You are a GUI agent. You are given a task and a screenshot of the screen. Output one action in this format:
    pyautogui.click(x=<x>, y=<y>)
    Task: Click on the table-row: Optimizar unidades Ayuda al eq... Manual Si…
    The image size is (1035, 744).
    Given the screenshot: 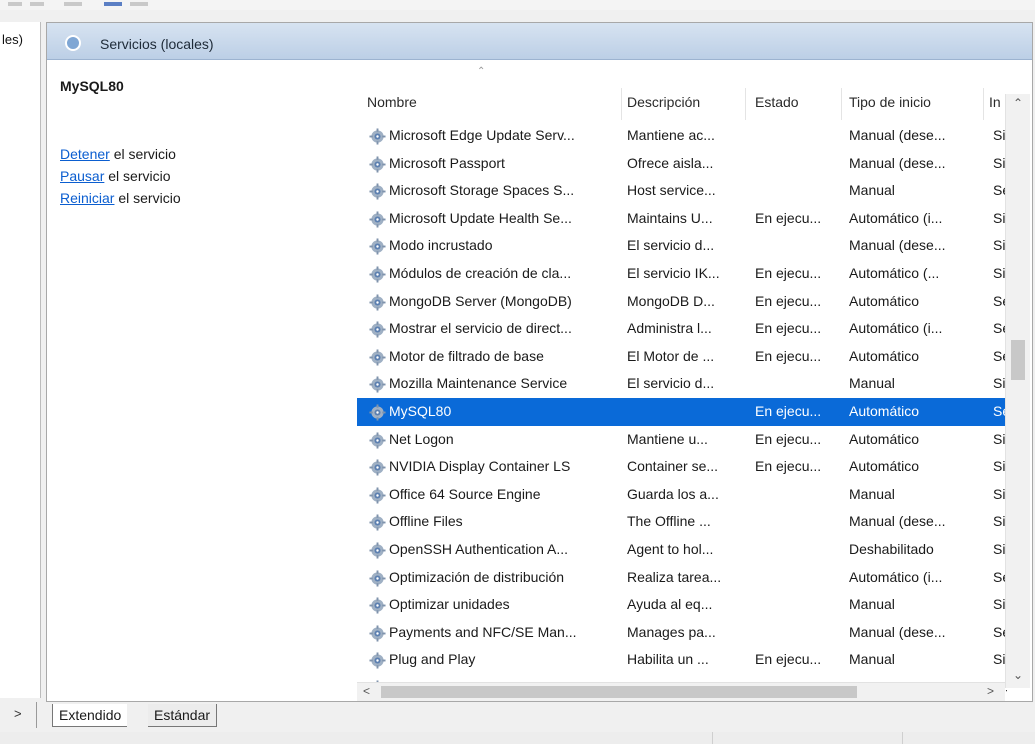 What is the action you would take?
    pyautogui.click(x=682, y=605)
    